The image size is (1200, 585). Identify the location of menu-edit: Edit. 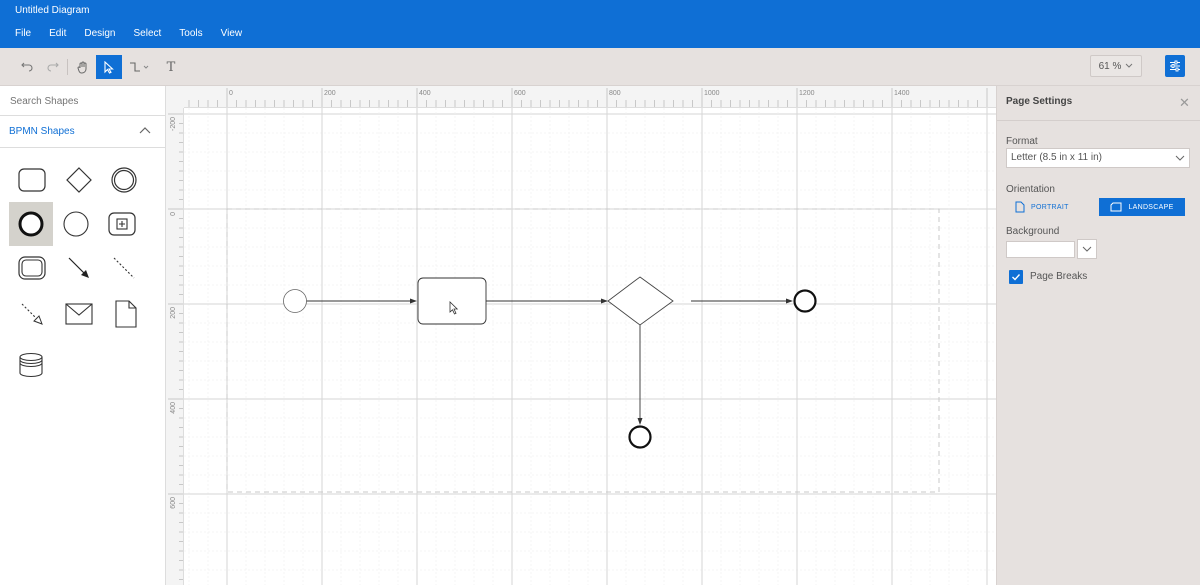
(57, 33).